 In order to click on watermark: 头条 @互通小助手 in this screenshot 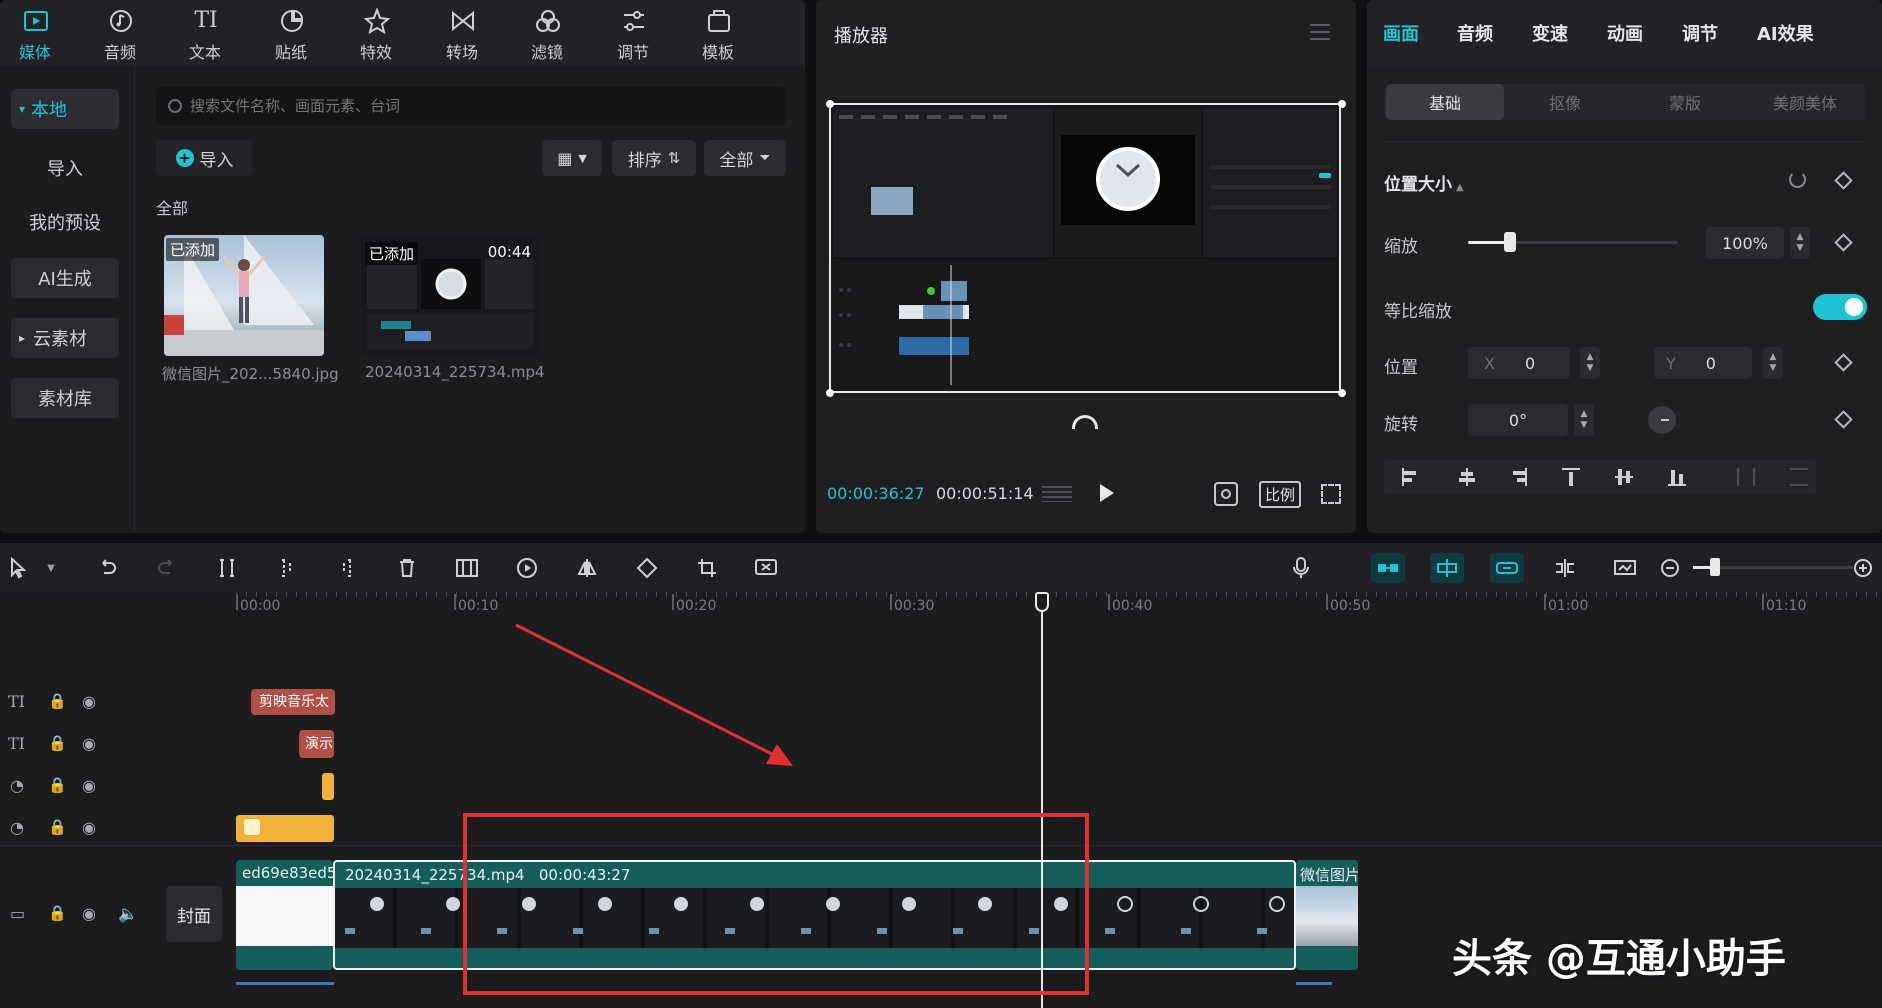, I will do `click(1619, 959)`.